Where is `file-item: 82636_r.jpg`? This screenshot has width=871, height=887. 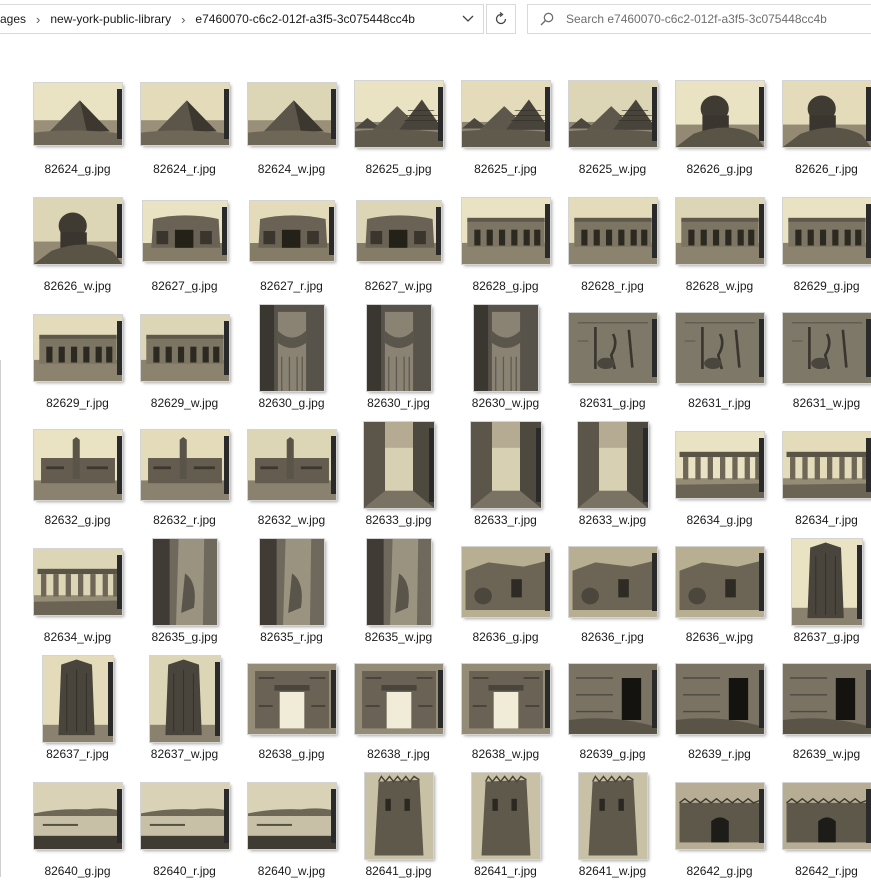
file-item: 82636_r.jpg is located at coordinates (612, 594).